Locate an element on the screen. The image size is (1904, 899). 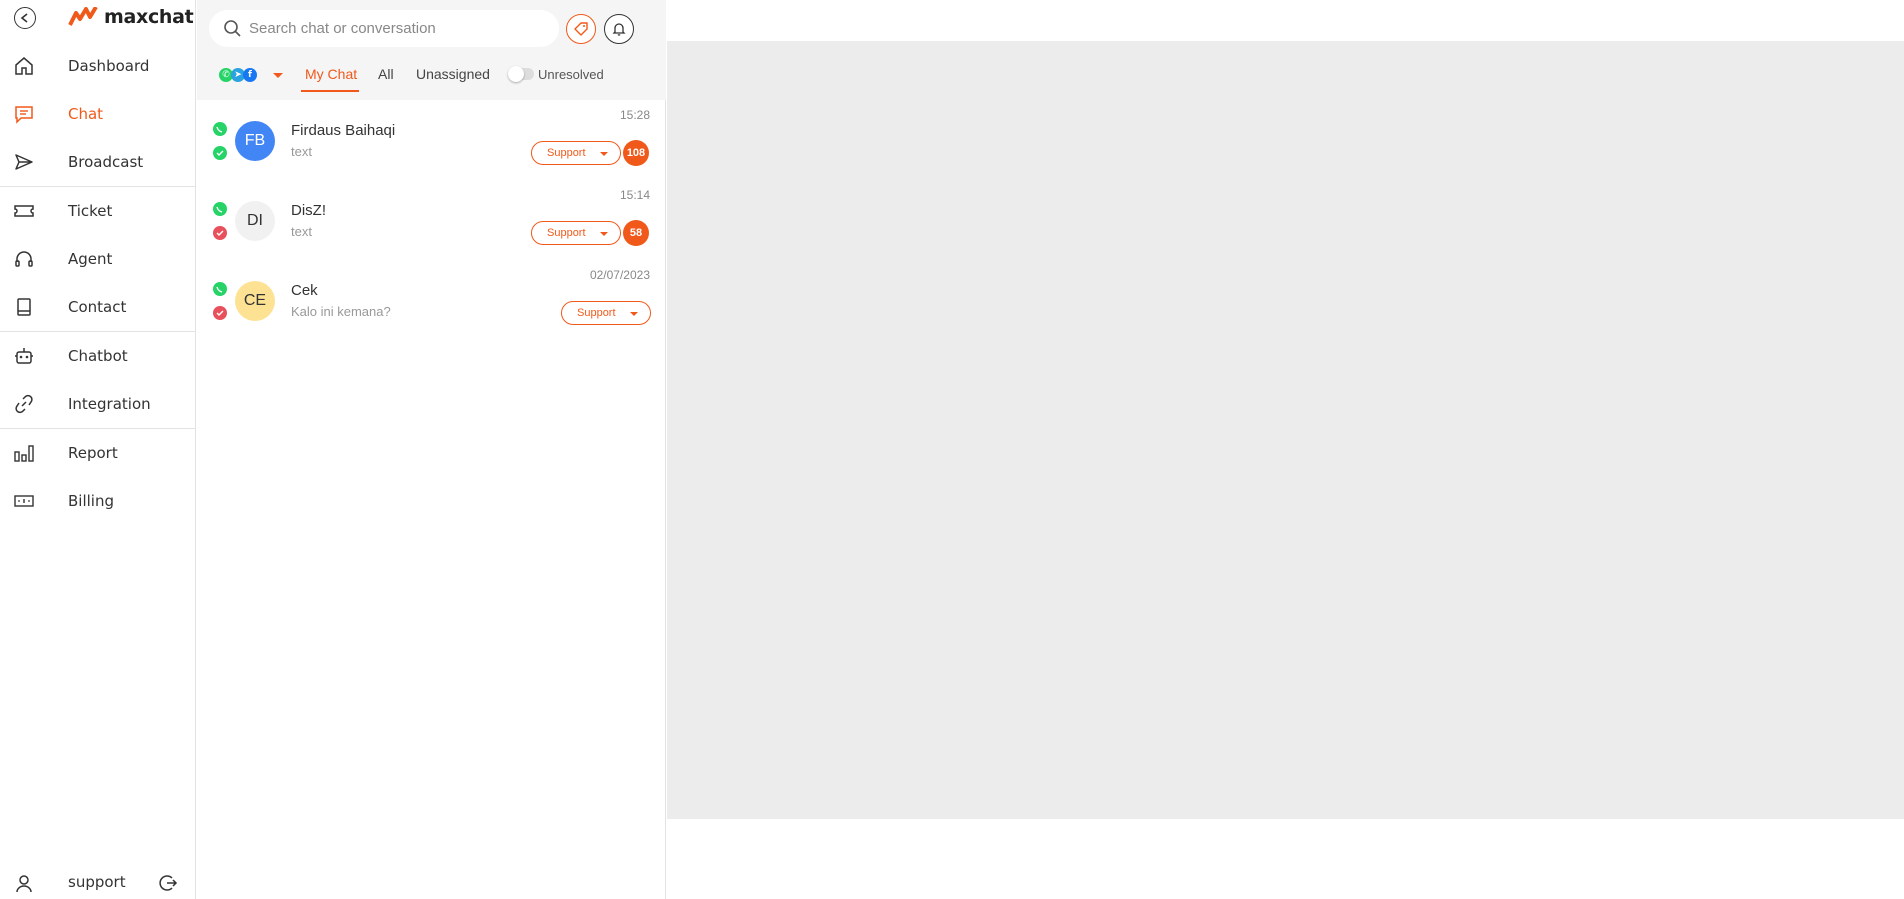
contact-name: DisZ! is located at coordinates (308, 210).